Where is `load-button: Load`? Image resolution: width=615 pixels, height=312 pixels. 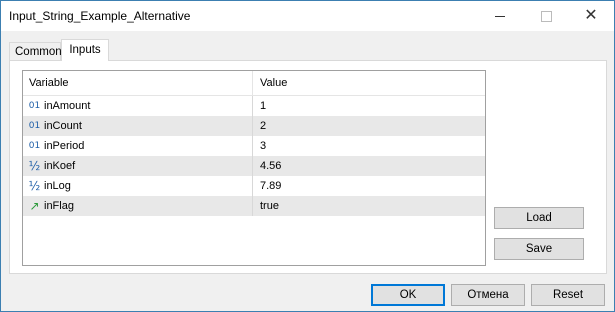
load-button: Load is located at coordinates (539, 218).